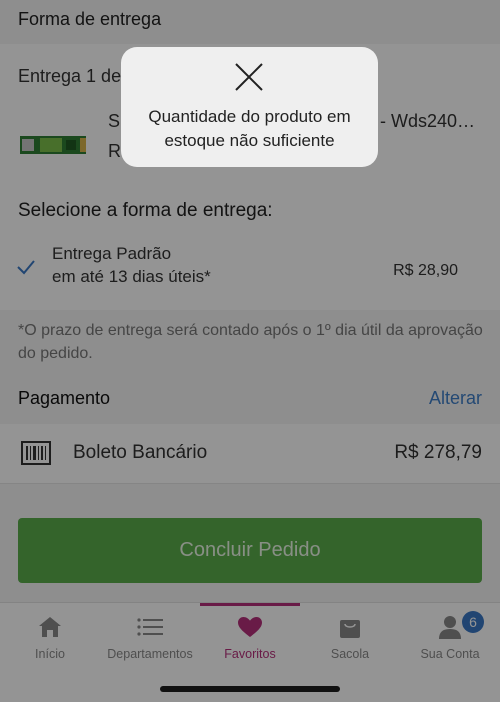  What do you see at coordinates (249, 77) in the screenshot?
I see `close-icon` at bounding box center [249, 77].